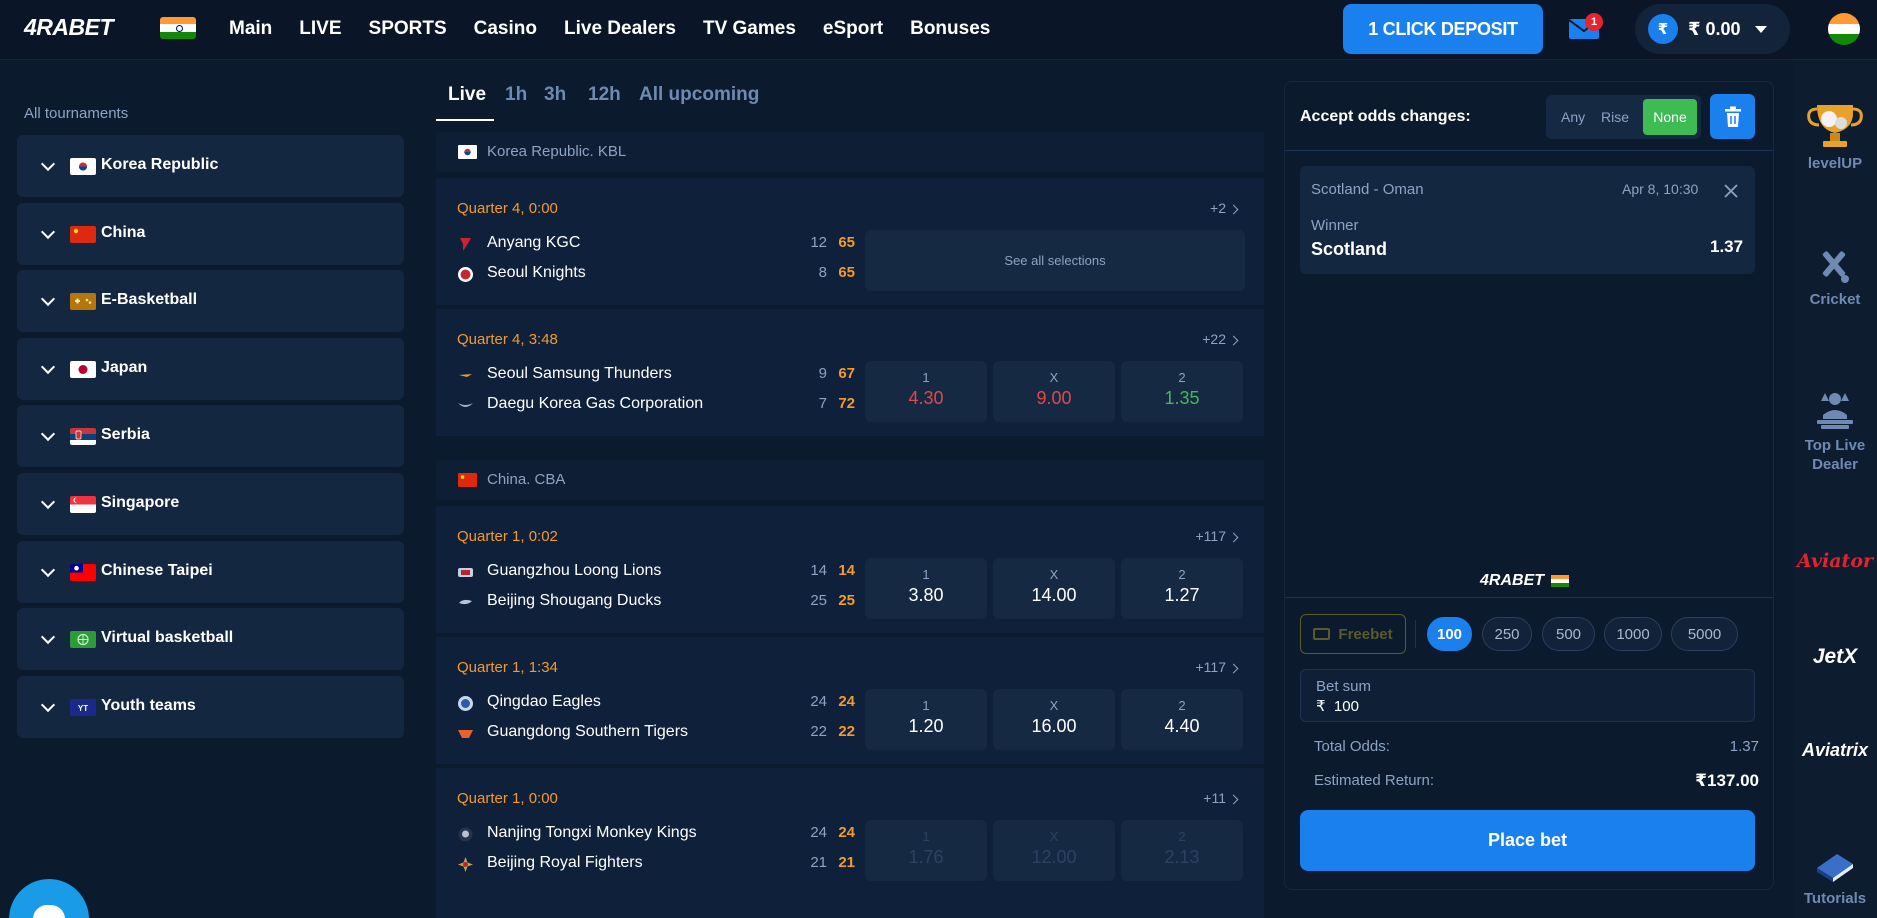 The width and height of the screenshot is (1877, 918). I want to click on tab-12h: 12h, so click(604, 95).